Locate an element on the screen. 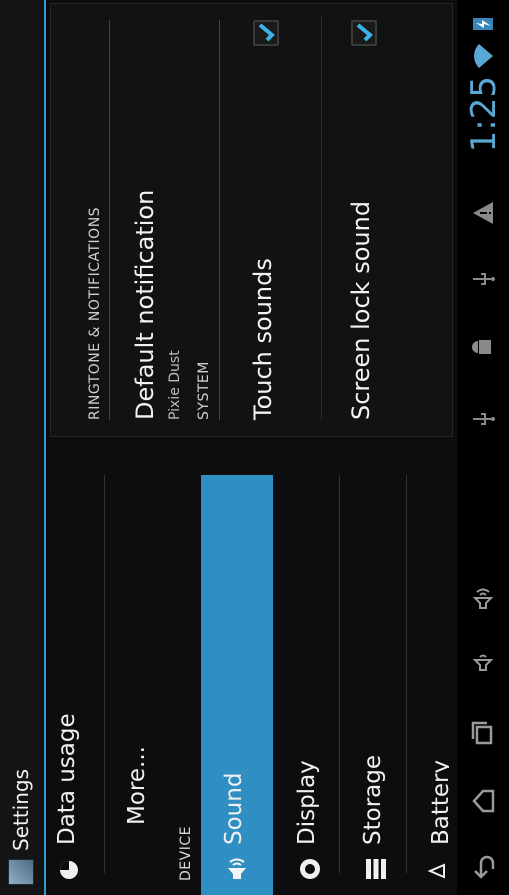 The width and height of the screenshot is (509, 895). battery-status-icon is located at coordinates (483, 24).